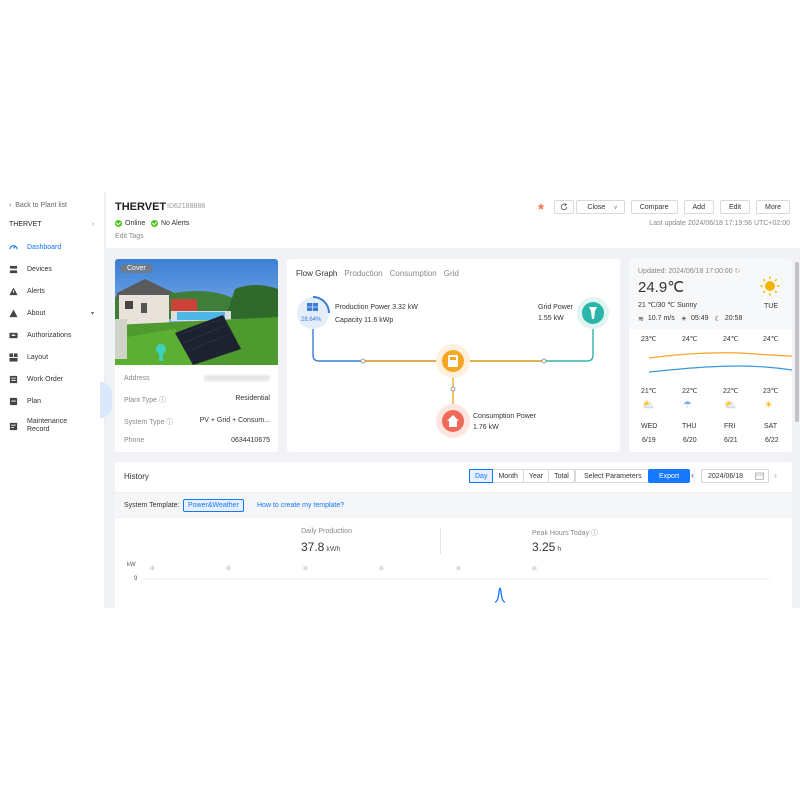  Describe the element at coordinates (772, 440) in the screenshot. I see `forecast-date: 6/22` at that location.